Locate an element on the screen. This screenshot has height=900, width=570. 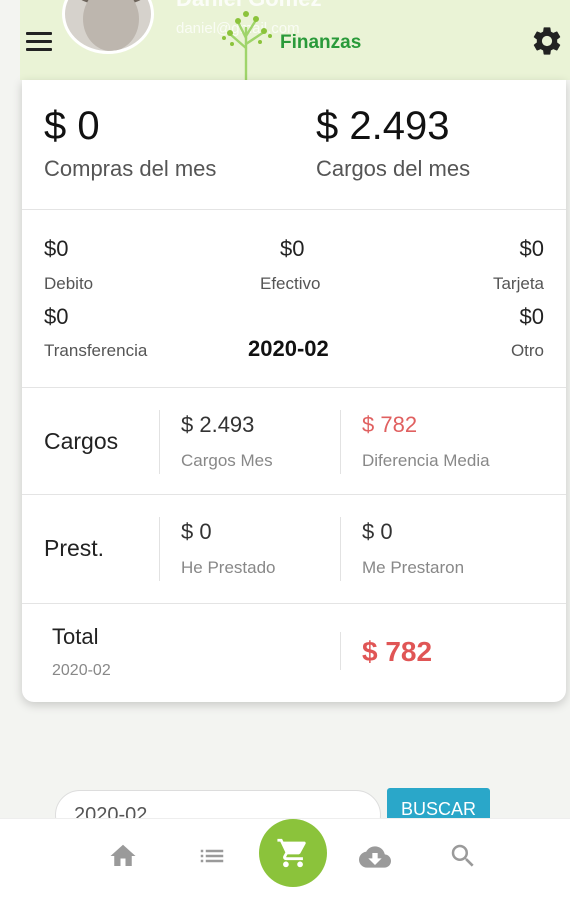
home-icon is located at coordinates (123, 856).